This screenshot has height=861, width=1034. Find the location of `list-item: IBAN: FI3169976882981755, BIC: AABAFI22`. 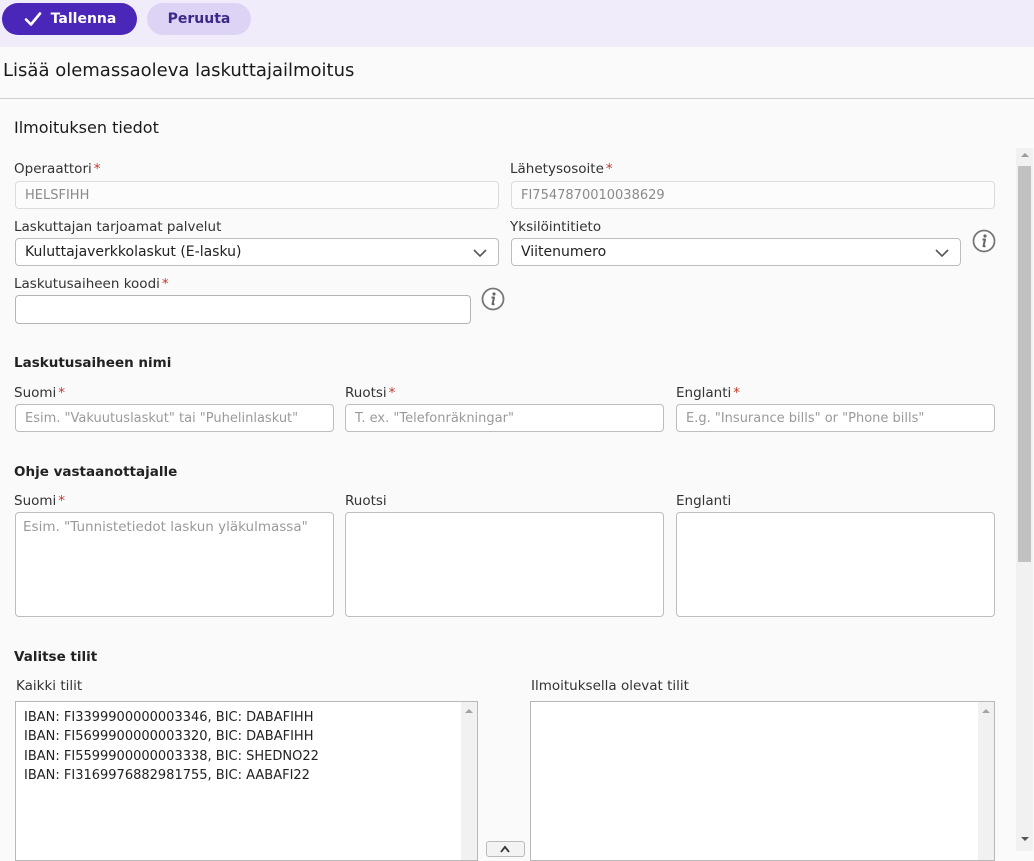

list-item: IBAN: FI3169976882981755, BIC: AABAFI22 is located at coordinates (171, 775).